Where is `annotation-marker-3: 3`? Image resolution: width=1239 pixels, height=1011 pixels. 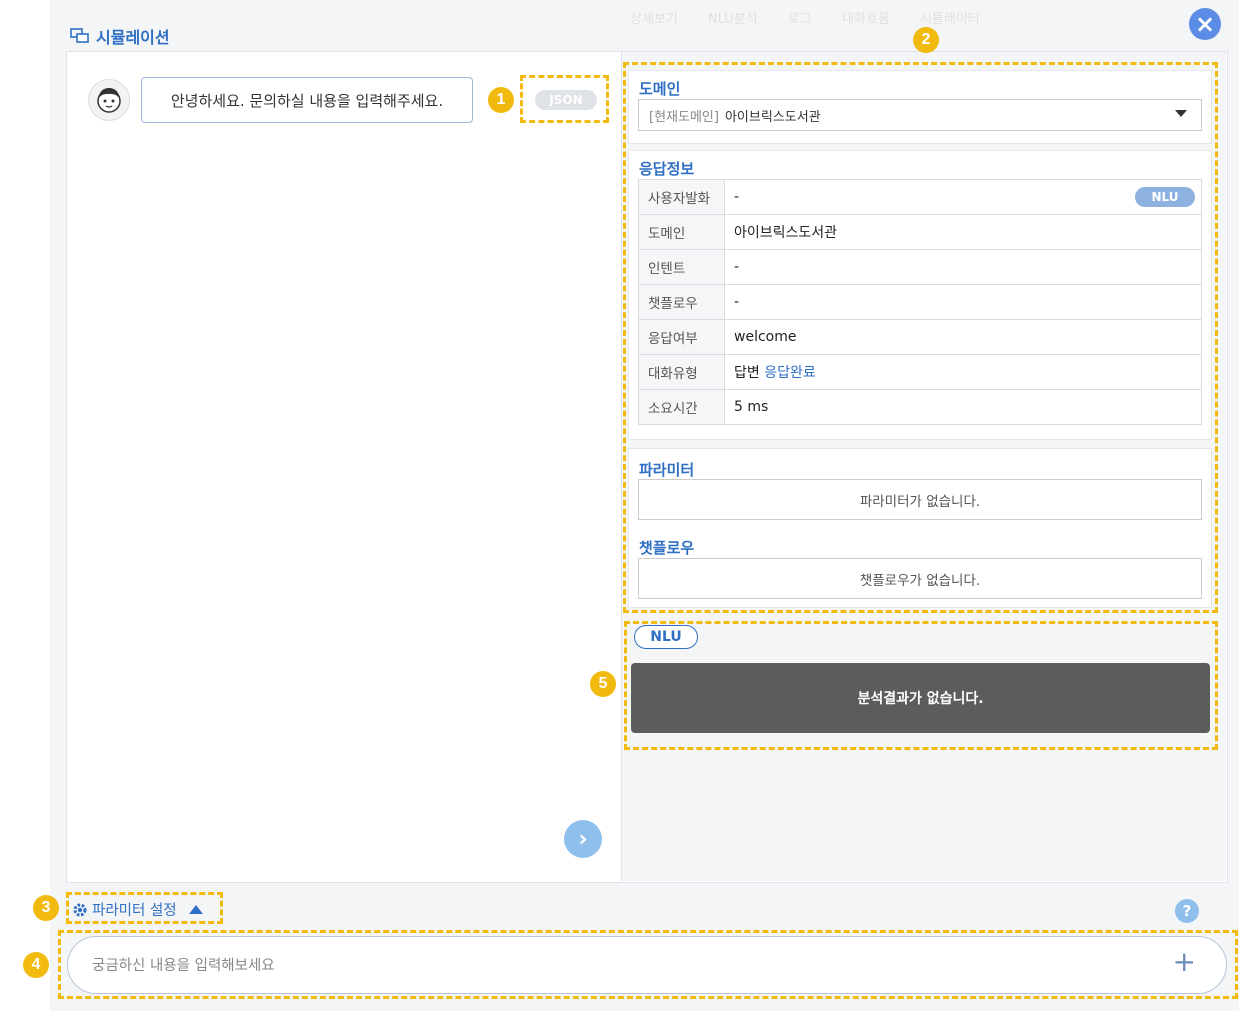 annotation-marker-3: 3 is located at coordinates (46, 908).